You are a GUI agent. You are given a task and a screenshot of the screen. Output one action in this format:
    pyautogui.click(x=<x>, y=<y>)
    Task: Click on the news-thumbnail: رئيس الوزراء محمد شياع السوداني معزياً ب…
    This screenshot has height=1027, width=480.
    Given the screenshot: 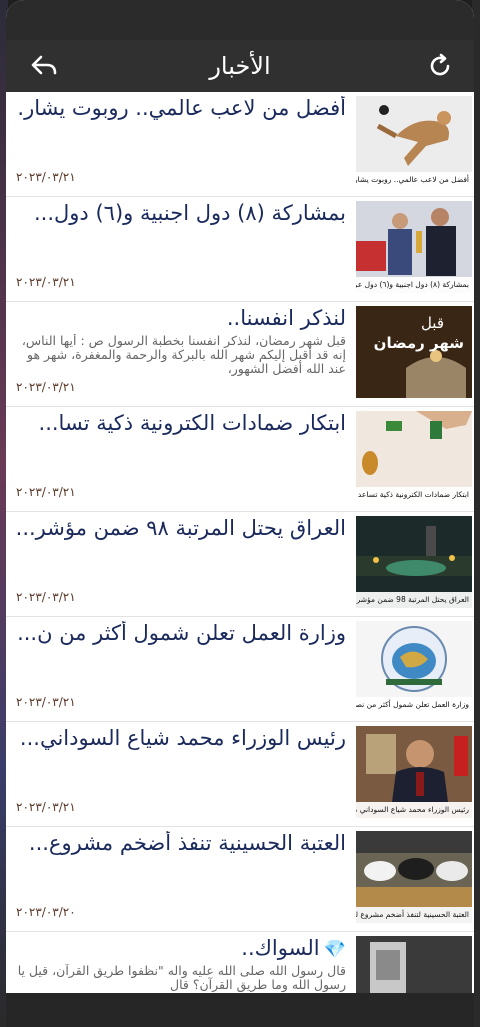 What is the action you would take?
    pyautogui.click(x=414, y=772)
    